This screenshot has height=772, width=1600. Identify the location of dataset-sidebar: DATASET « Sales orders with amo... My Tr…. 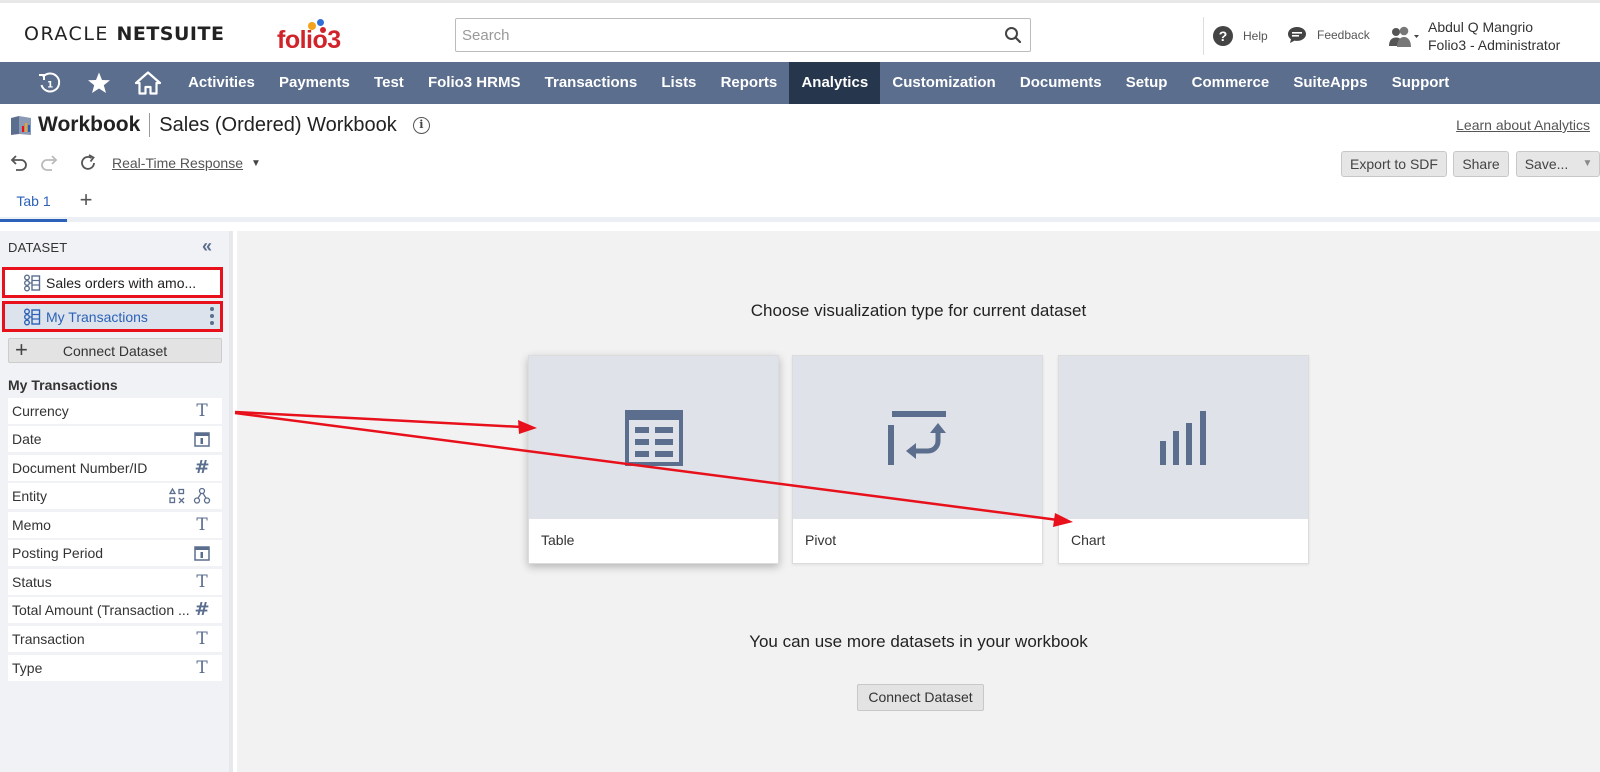
(116, 501).